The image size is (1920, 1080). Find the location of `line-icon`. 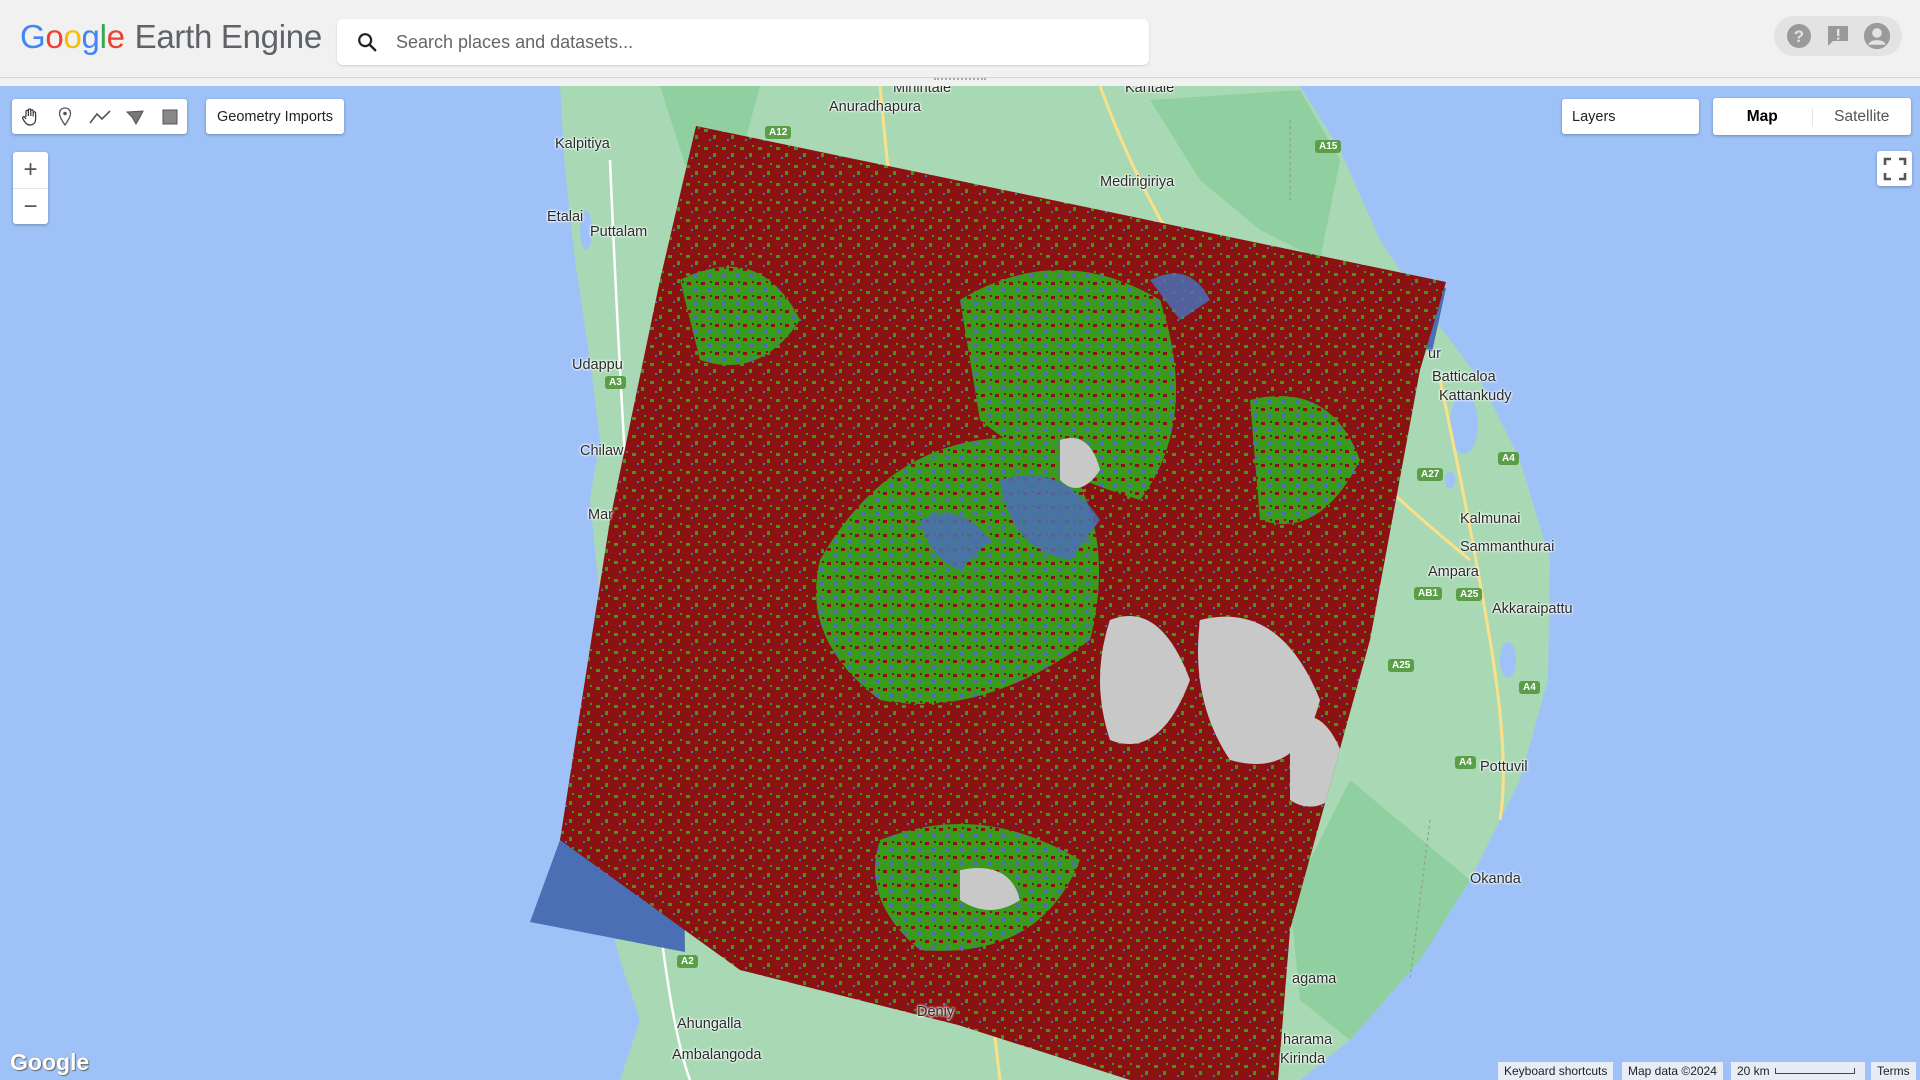

line-icon is located at coordinates (99, 116).